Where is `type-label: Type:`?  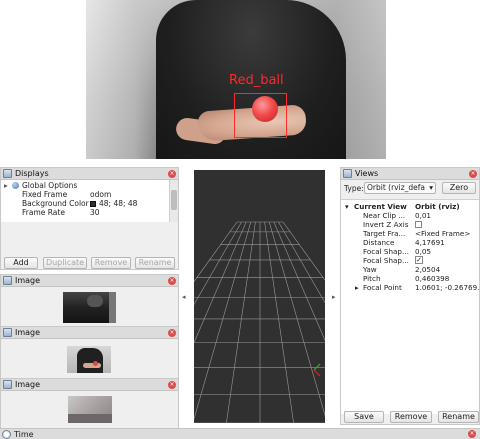 type-label: Type: is located at coordinates (354, 188).